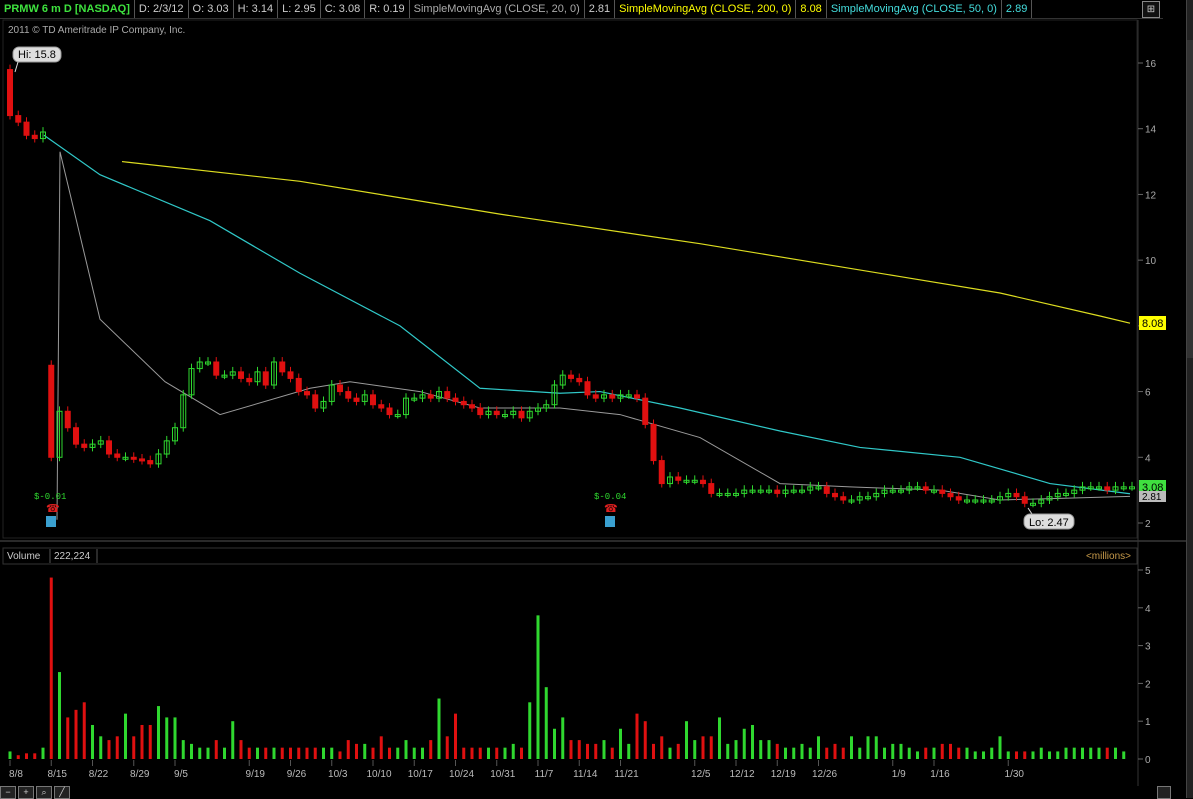 This screenshot has width=1193, height=799. What do you see at coordinates (1148, 722) in the screenshot?
I see `volume-tick-label: 1` at bounding box center [1148, 722].